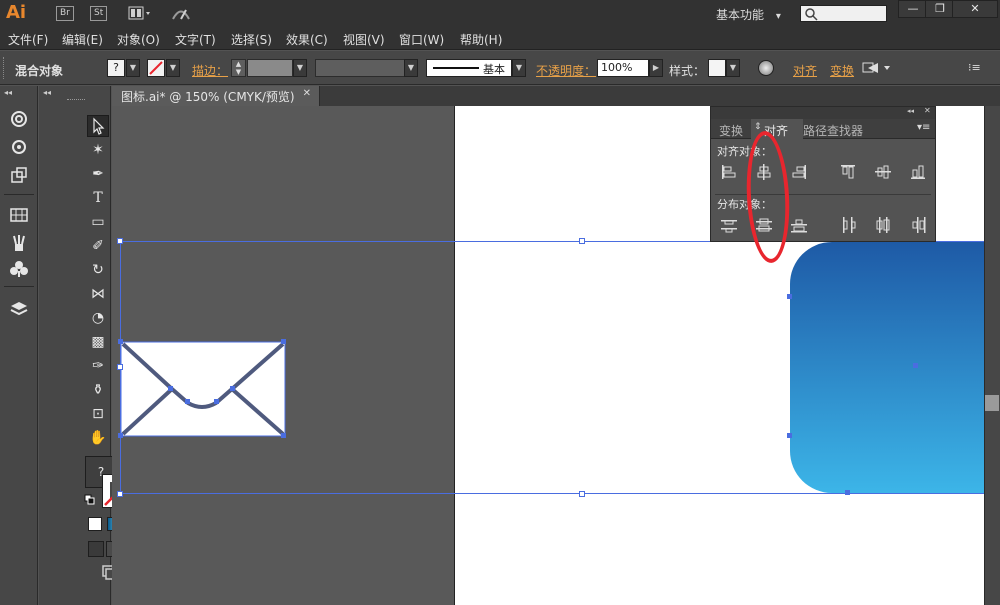 This screenshot has height=605, width=1000. Describe the element at coordinates (251, 39) in the screenshot. I see `menu-select: 选择(S)` at that location.